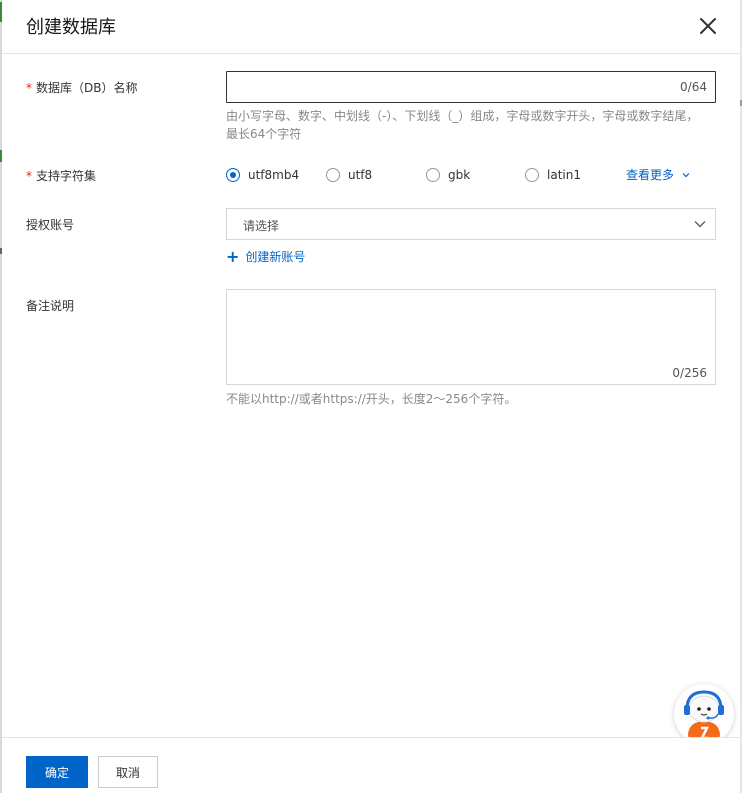 Image resolution: width=742 pixels, height=793 pixels. I want to click on confirm-button: 确定, so click(57, 772).